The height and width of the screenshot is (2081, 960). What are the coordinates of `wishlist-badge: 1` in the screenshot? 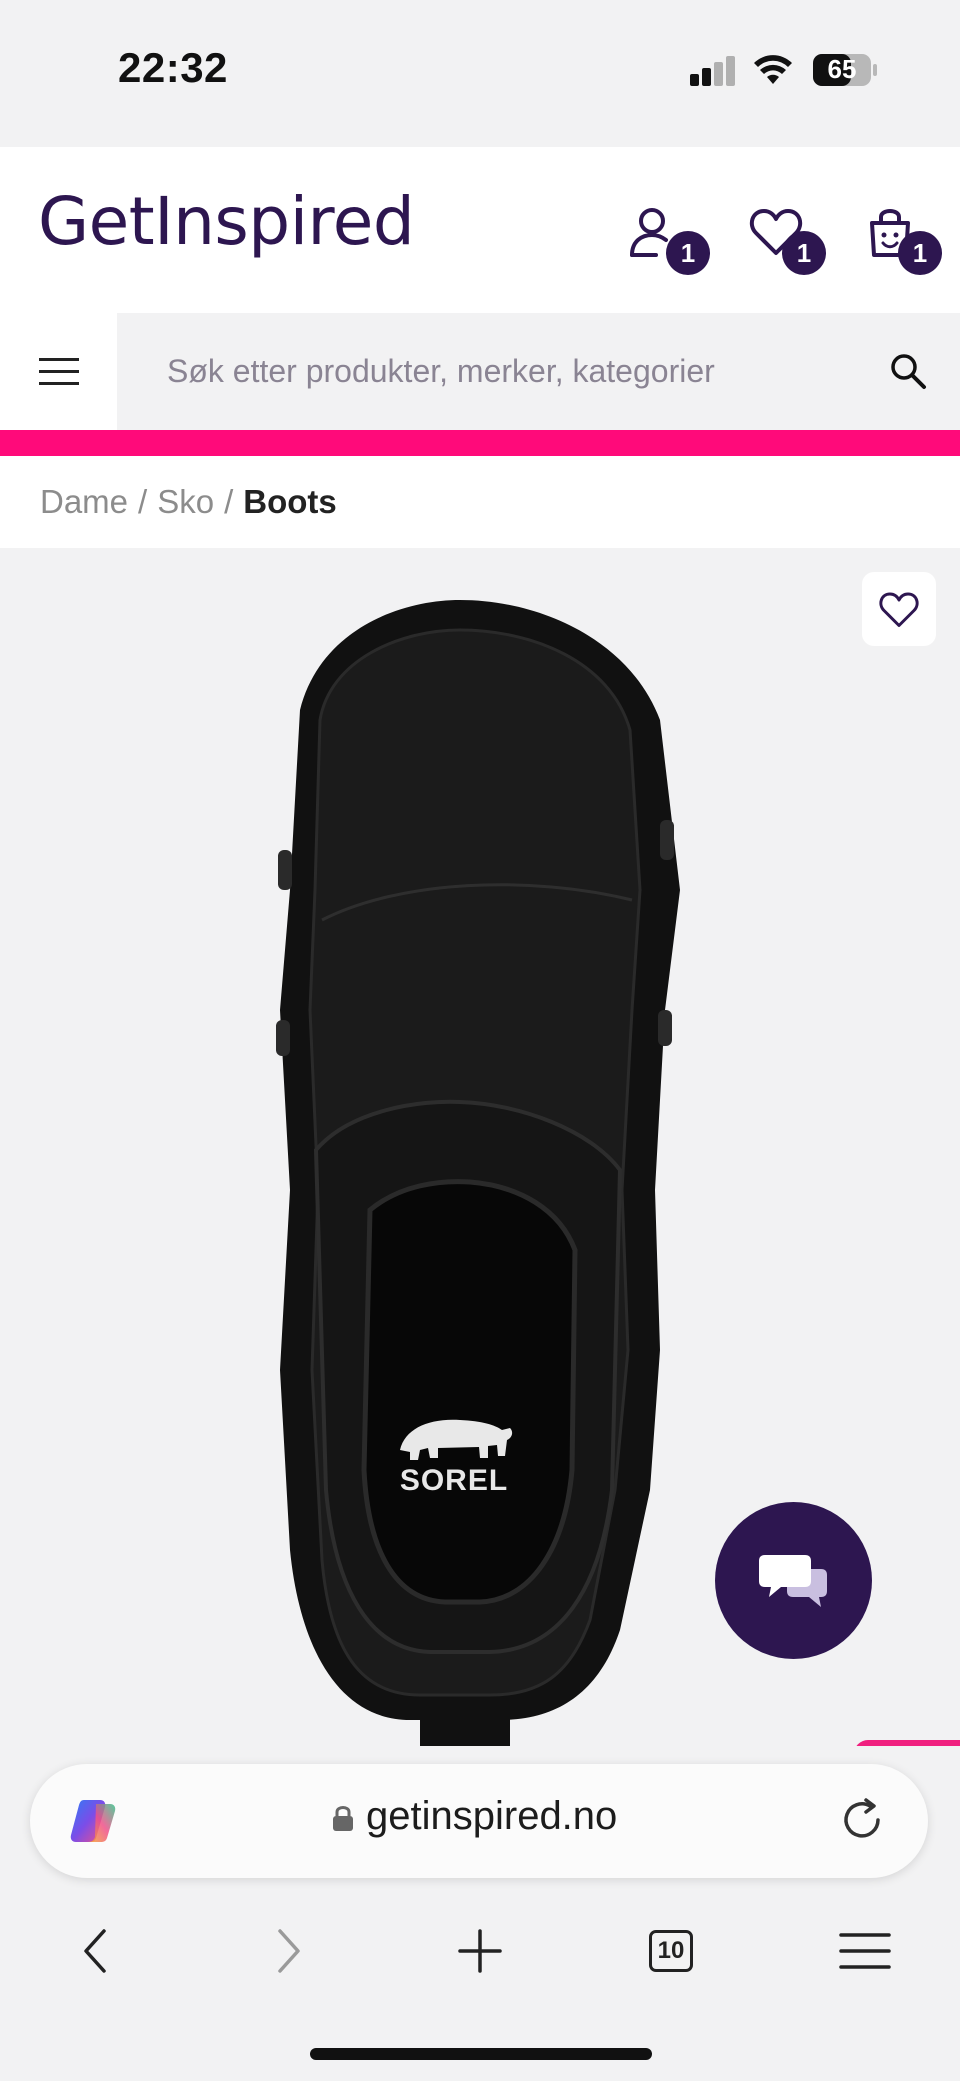 It's located at (804, 253).